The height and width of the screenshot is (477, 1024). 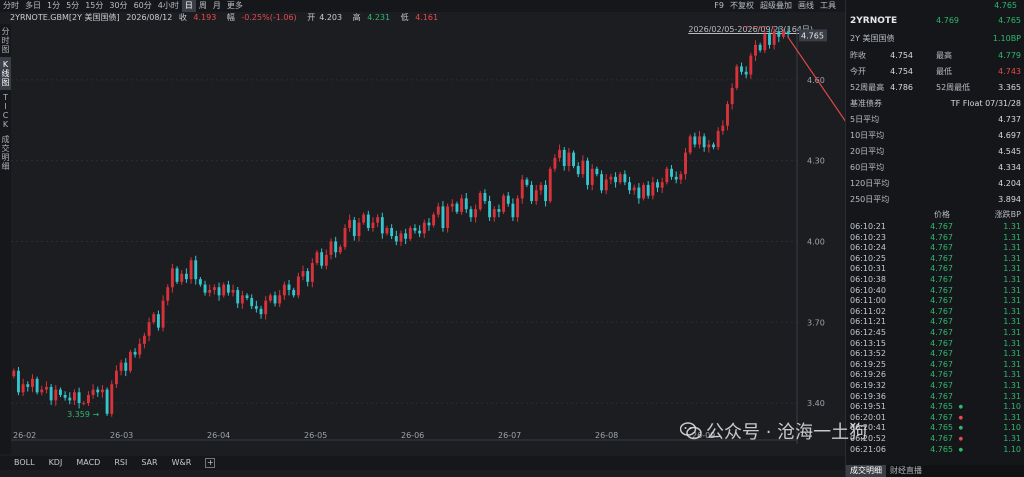 What do you see at coordinates (5, 153) in the screenshot?
I see `left-tab-3: 成交明细` at bounding box center [5, 153].